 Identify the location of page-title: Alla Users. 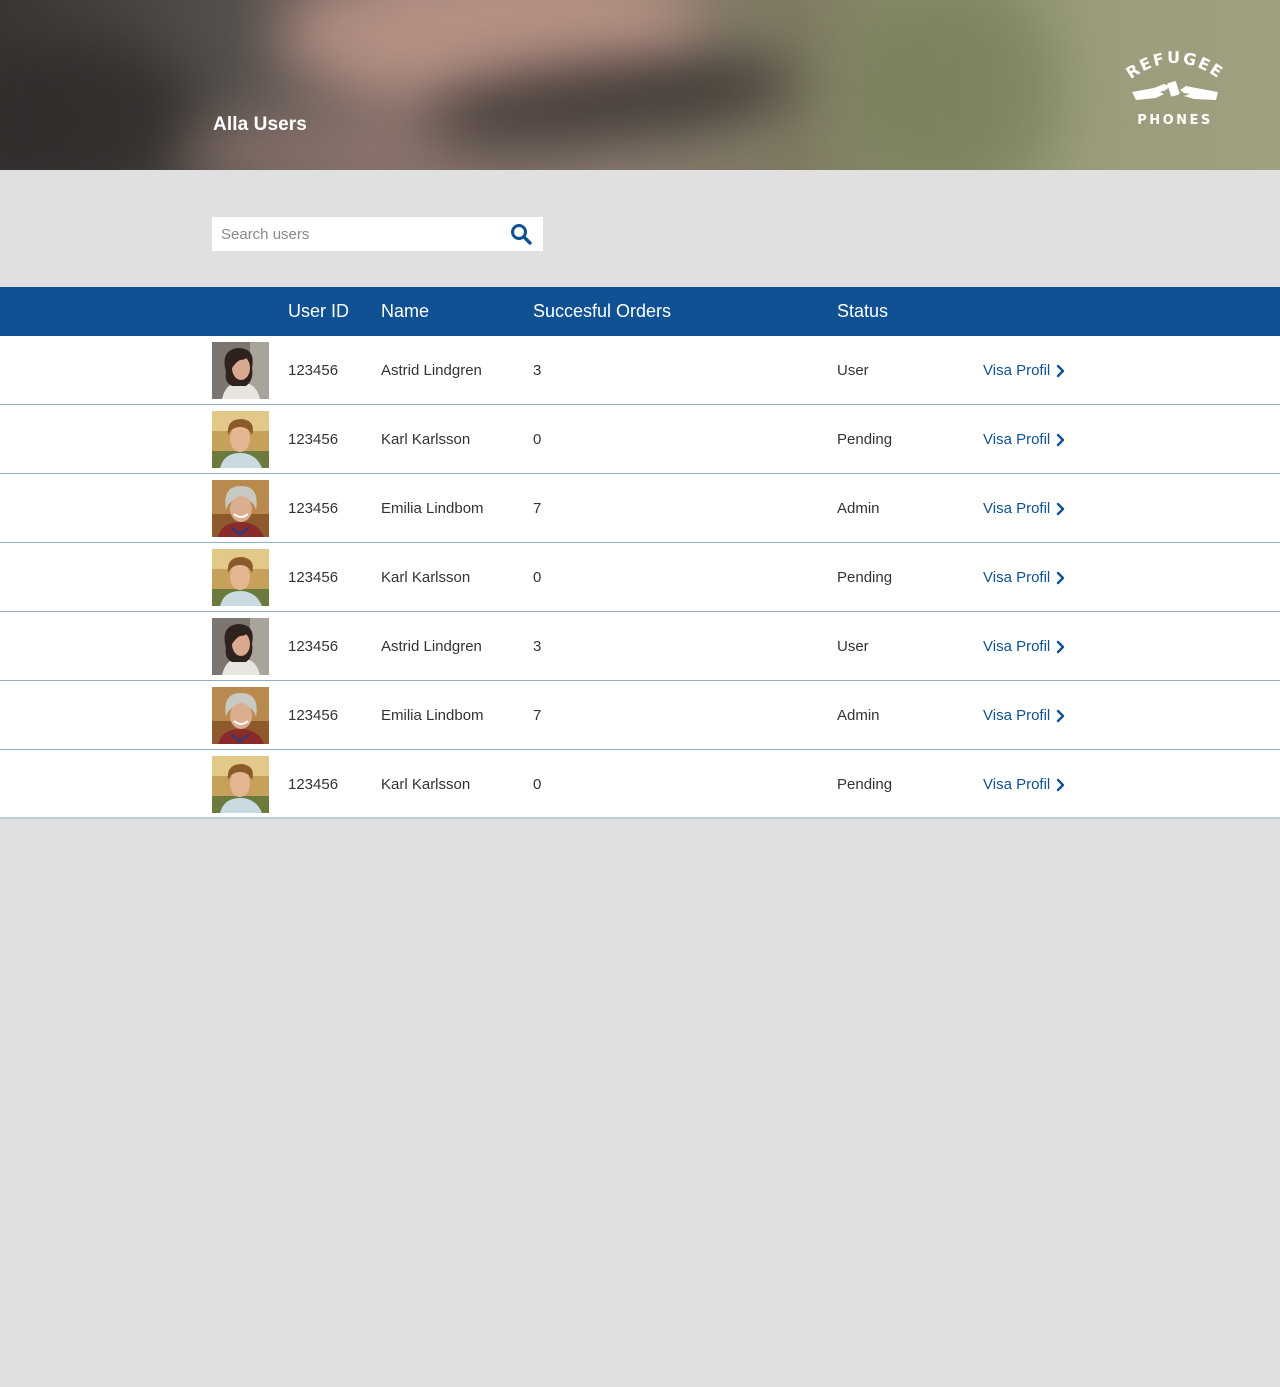
(260, 124).